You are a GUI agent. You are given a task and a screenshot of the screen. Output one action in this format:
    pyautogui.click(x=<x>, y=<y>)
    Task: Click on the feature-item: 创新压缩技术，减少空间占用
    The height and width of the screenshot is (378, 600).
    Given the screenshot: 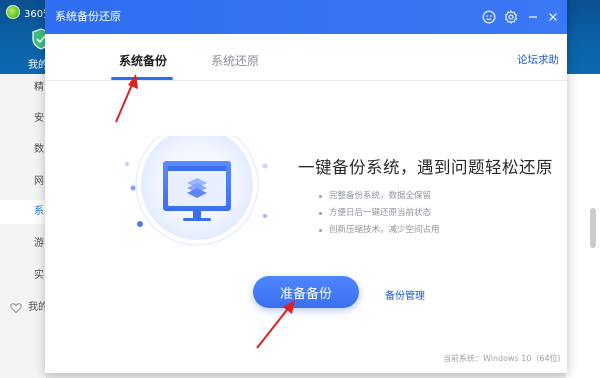 What is the action you would take?
    pyautogui.click(x=379, y=230)
    